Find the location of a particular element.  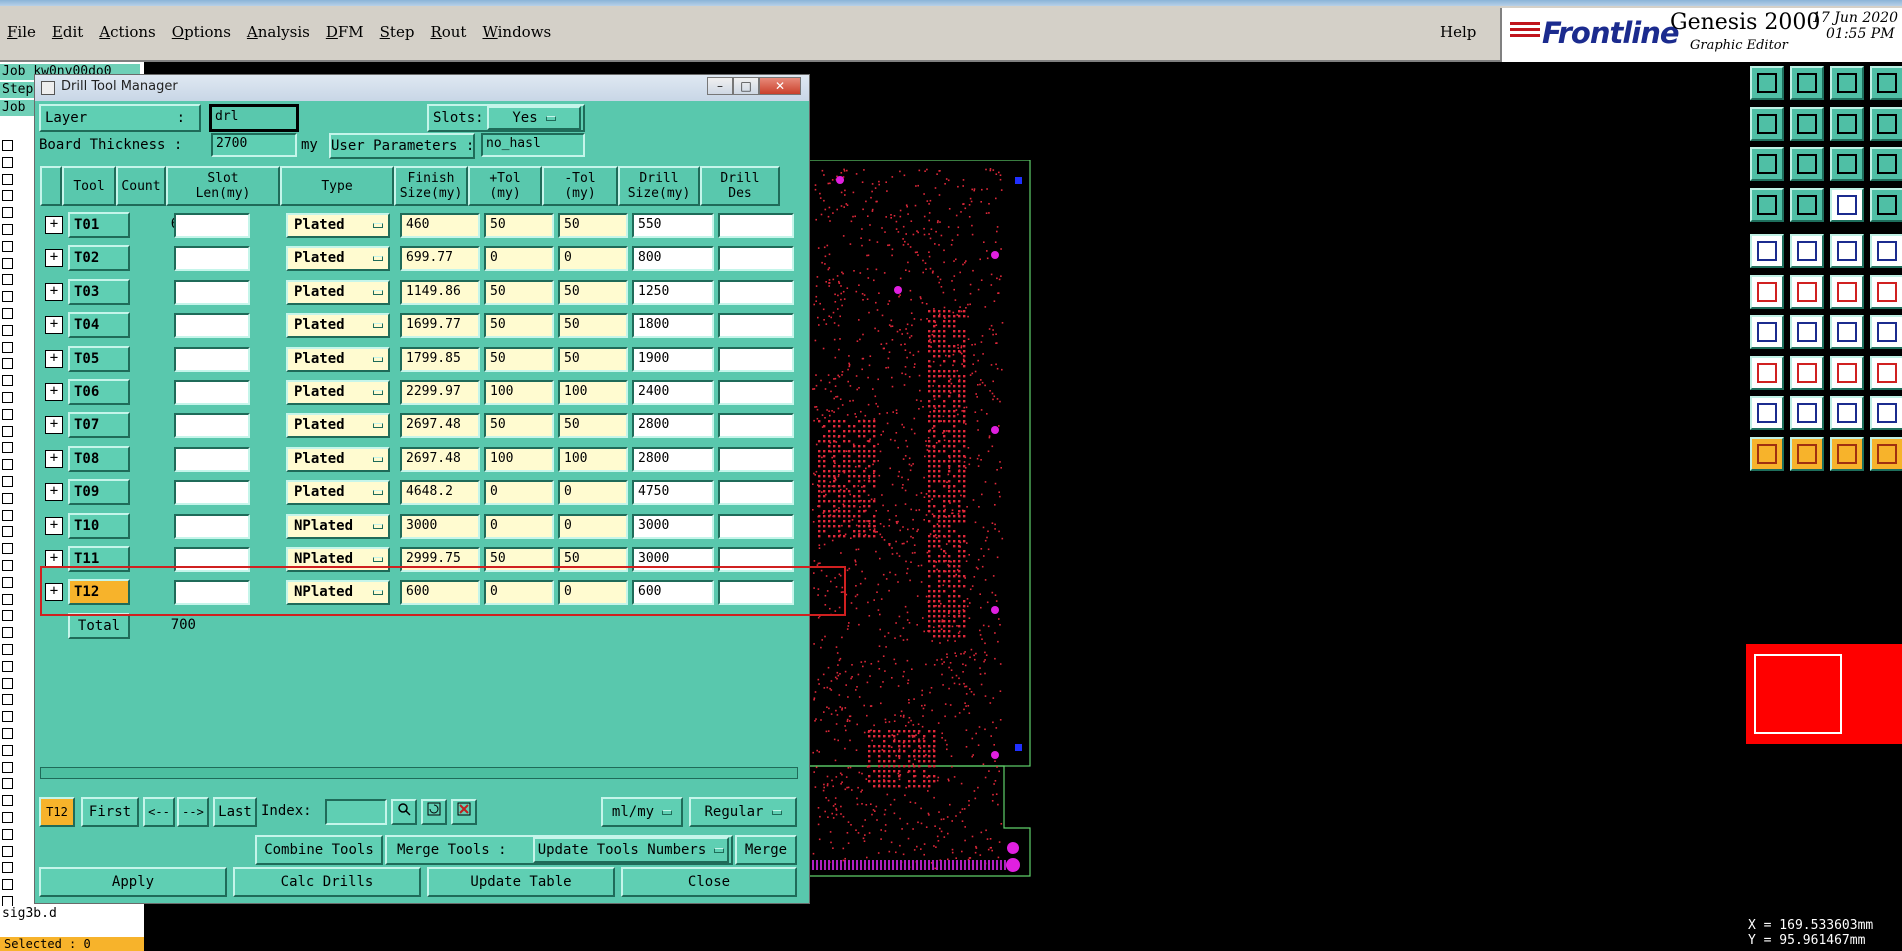

step-back-icon is located at coordinates (1847, 123).